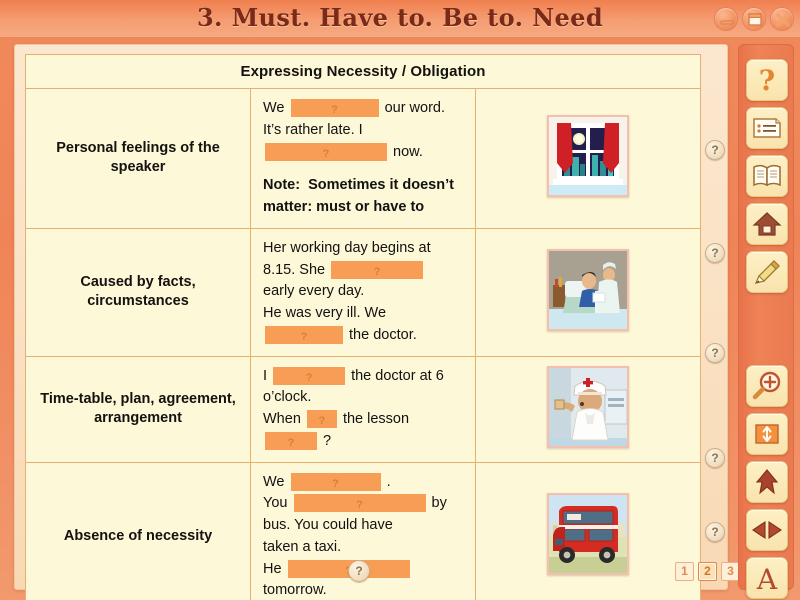  I want to click on page-title: 3. Must. Have to. Be to. Need, so click(400, 17).